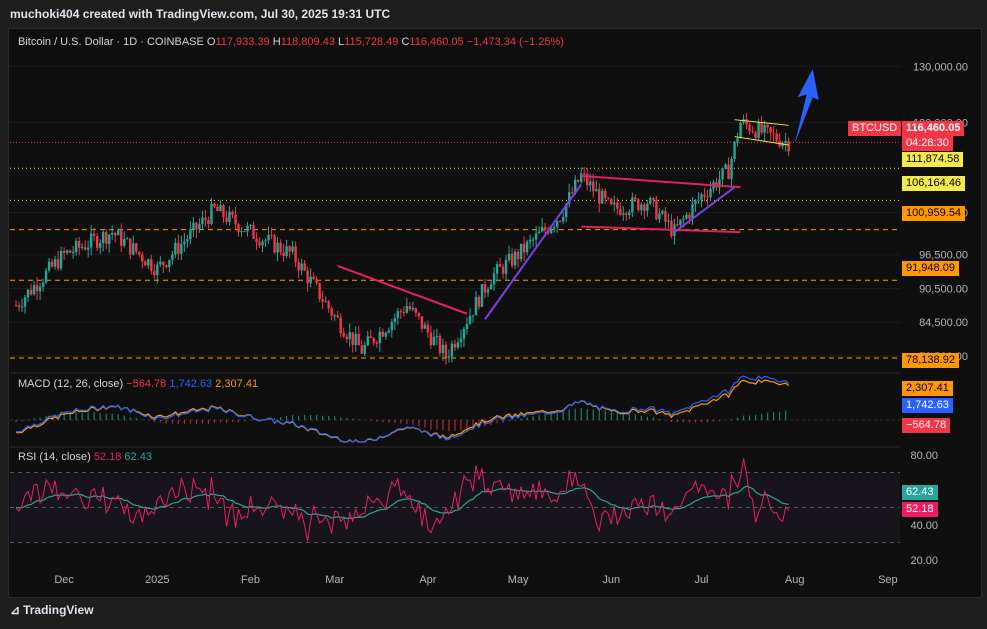 This screenshot has width=987, height=629. I want to click on rsi-value: 52.18, so click(107, 457).